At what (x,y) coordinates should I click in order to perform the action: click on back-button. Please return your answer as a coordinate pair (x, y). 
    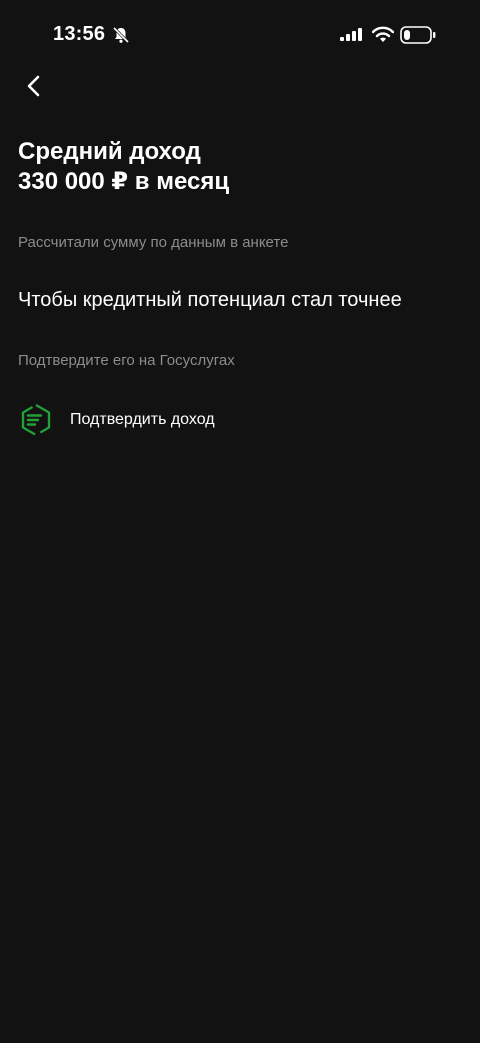
    Looking at the image, I should click on (34, 86).